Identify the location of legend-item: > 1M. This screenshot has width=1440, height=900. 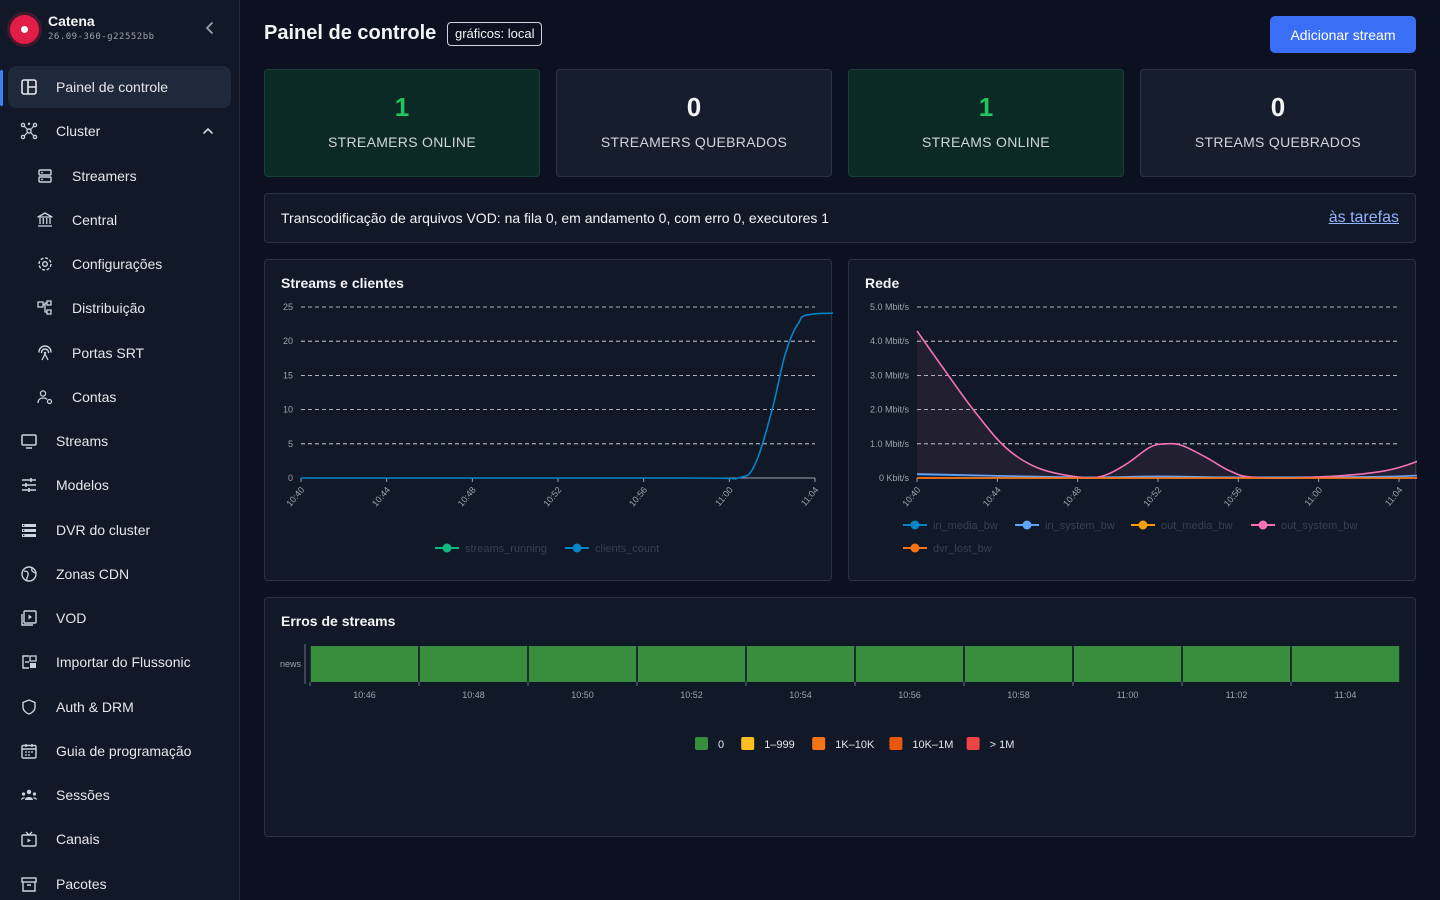
(990, 744).